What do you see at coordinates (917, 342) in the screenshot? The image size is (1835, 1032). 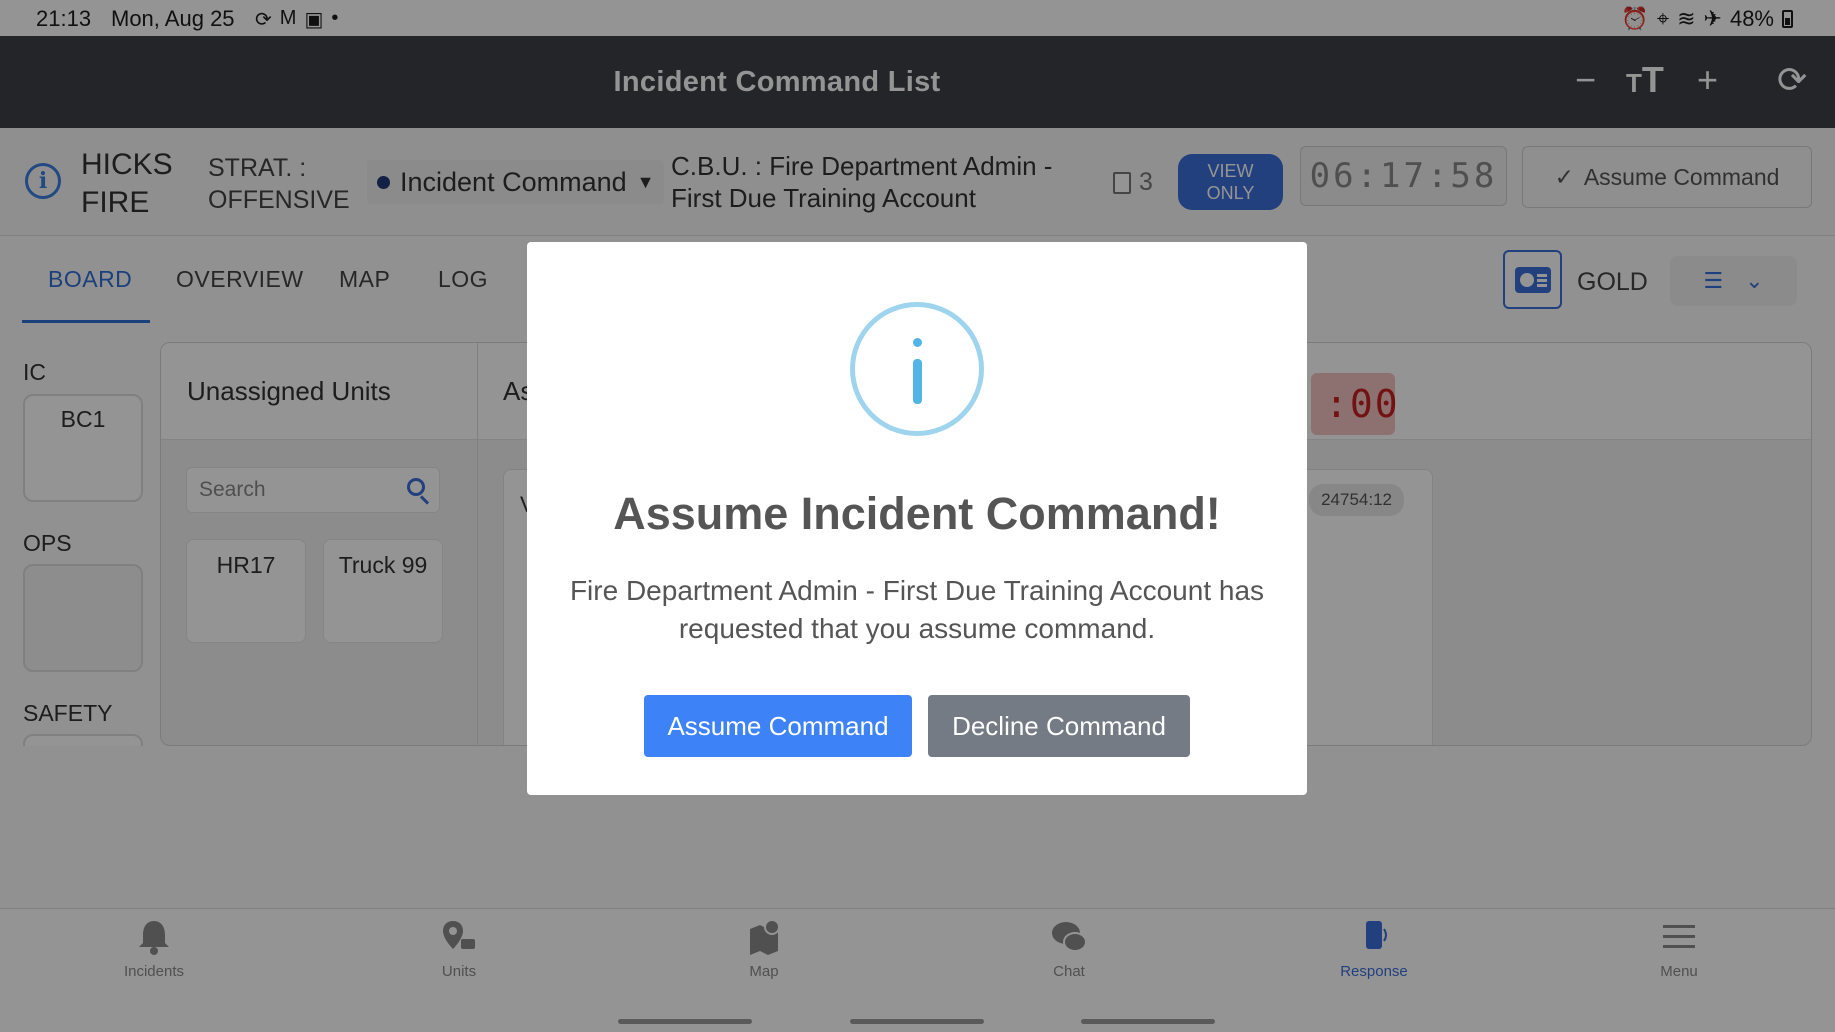 I see `info-dot` at bounding box center [917, 342].